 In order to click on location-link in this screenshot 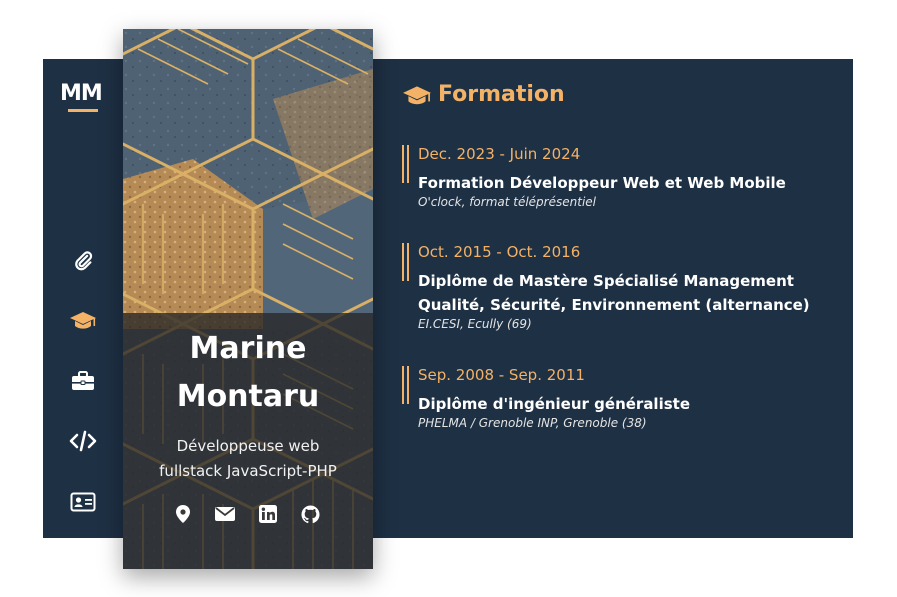, I will do `click(183, 514)`.